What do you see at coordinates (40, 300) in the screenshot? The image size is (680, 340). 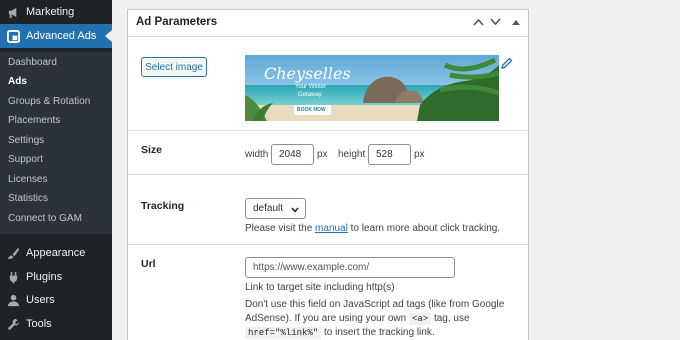 I see `menu-item-label: Users` at bounding box center [40, 300].